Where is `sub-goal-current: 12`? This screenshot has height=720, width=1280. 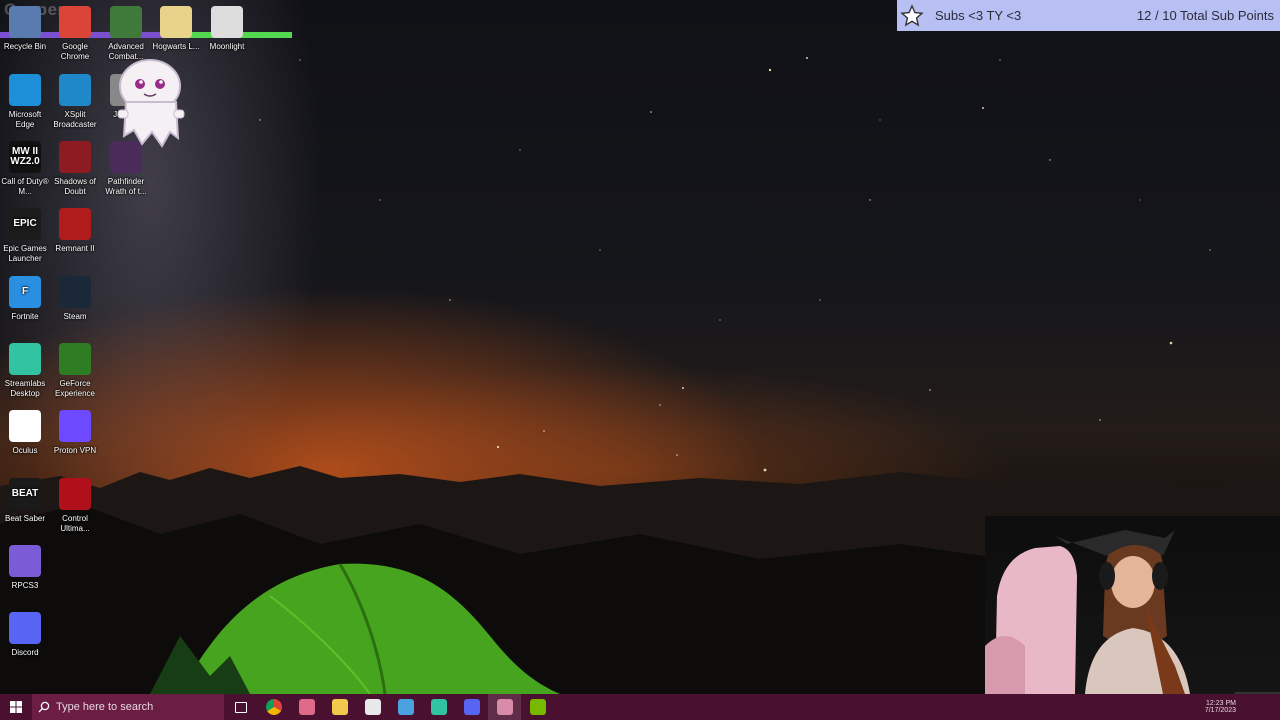
sub-goal-current: 12 is located at coordinates (1144, 15).